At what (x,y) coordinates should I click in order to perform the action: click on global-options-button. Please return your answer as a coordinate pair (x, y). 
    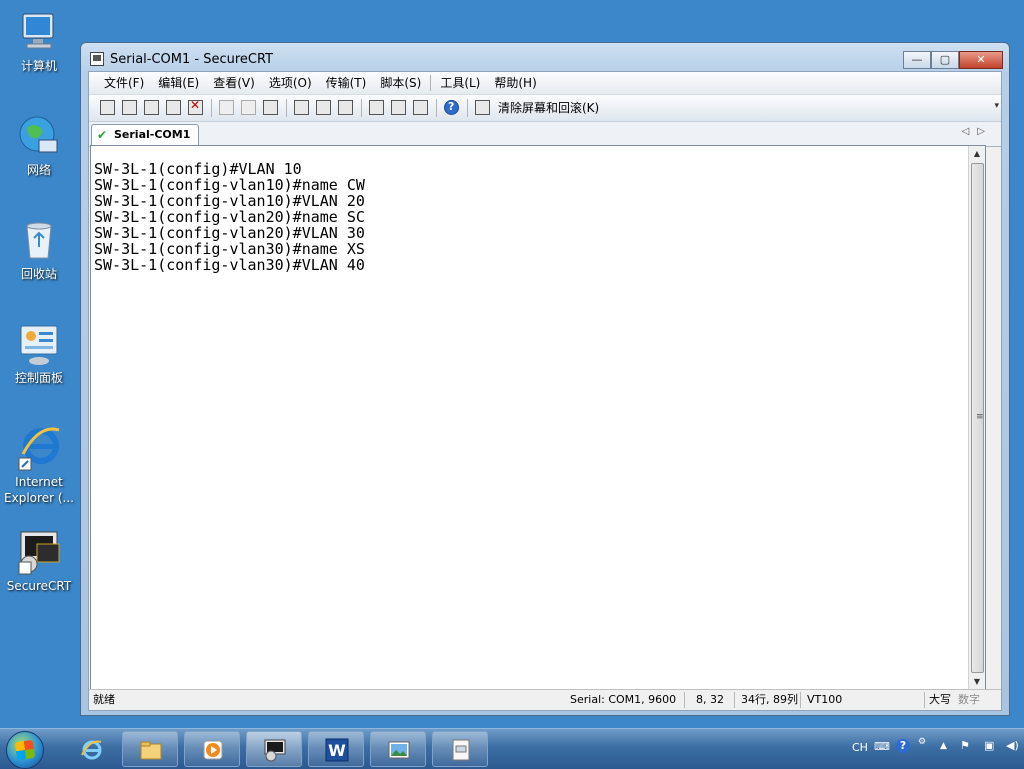
    Looking at the image, I should click on (399, 108).